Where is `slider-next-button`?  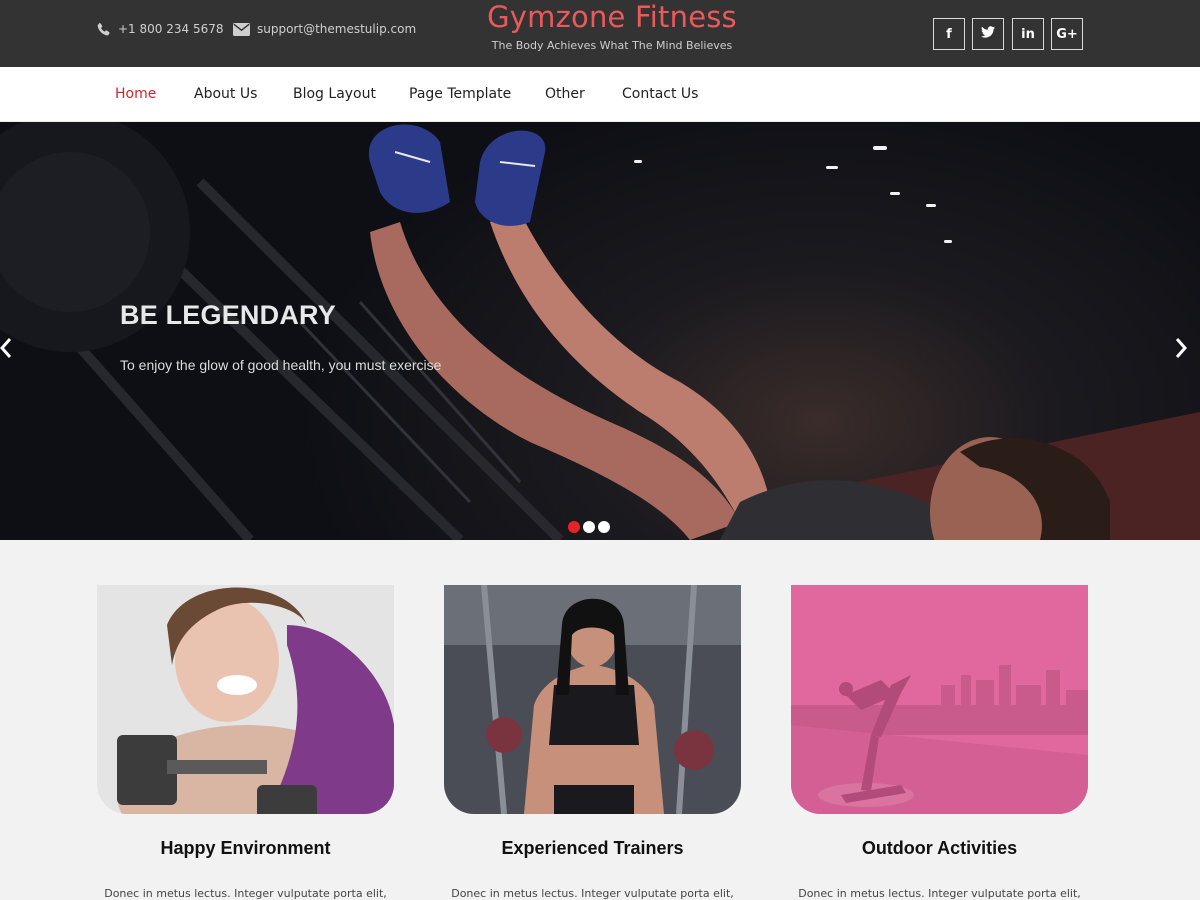
slider-next-button is located at coordinates (1182, 349).